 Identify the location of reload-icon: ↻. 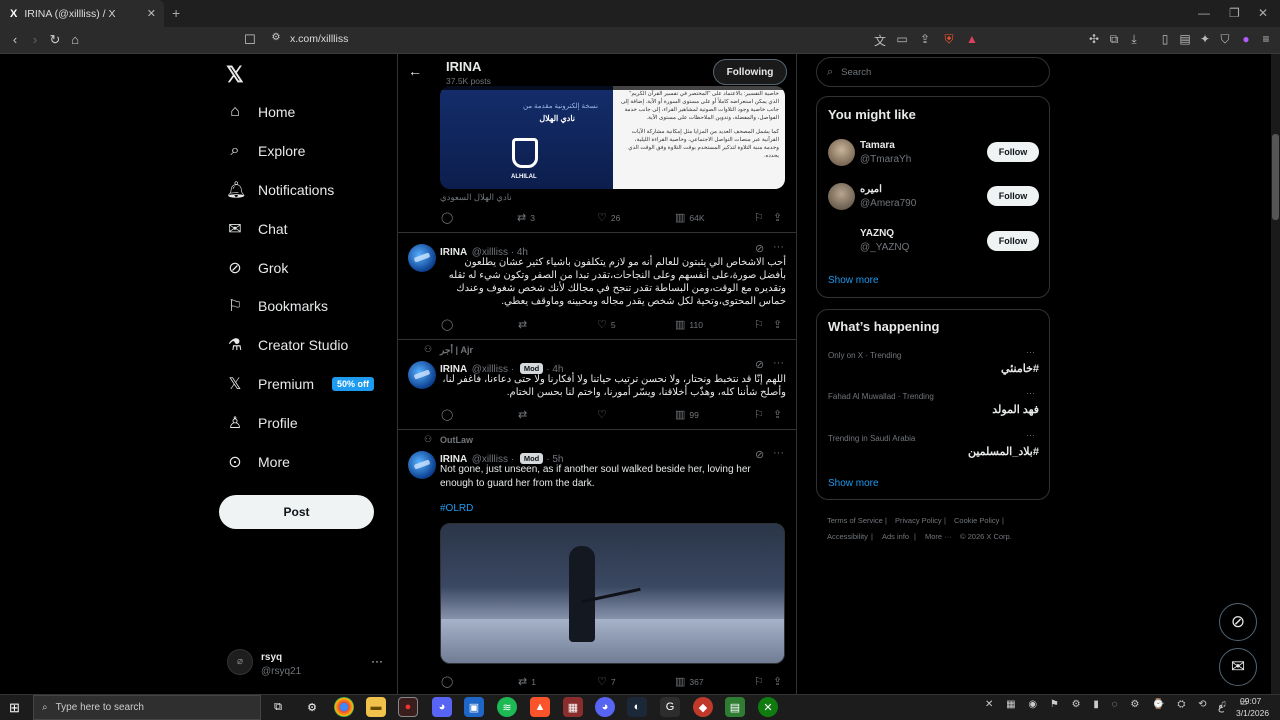
(55, 40).